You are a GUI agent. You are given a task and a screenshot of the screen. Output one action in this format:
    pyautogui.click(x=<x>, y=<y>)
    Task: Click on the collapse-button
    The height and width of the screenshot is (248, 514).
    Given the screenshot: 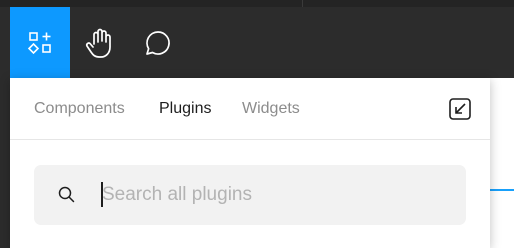 What is the action you would take?
    pyautogui.click(x=460, y=109)
    